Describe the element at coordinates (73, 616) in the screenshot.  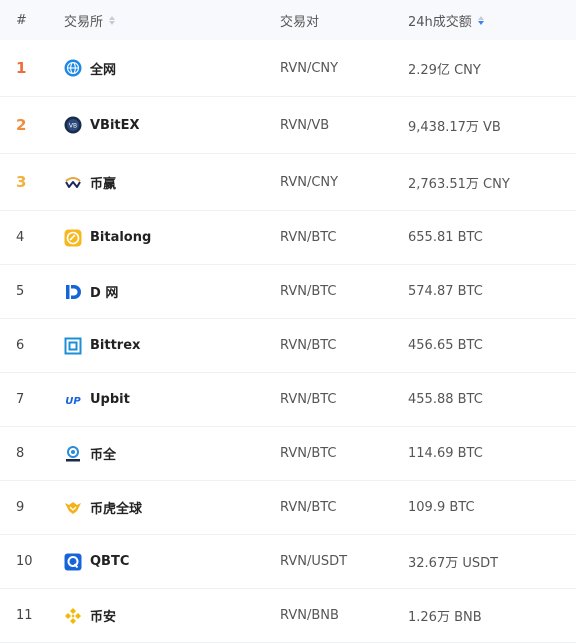
I see `binance-logo-icon` at that location.